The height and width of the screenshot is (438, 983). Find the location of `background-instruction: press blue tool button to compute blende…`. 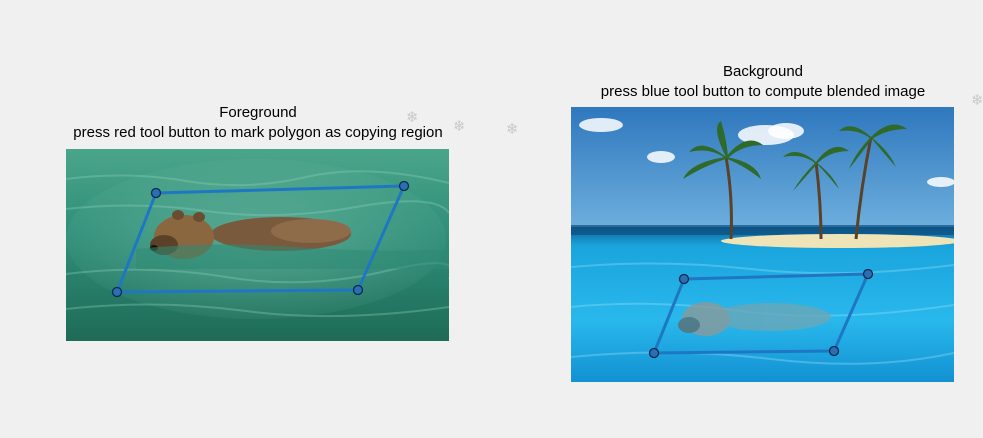

background-instruction: press blue tool button to compute blende… is located at coordinates (763, 91).